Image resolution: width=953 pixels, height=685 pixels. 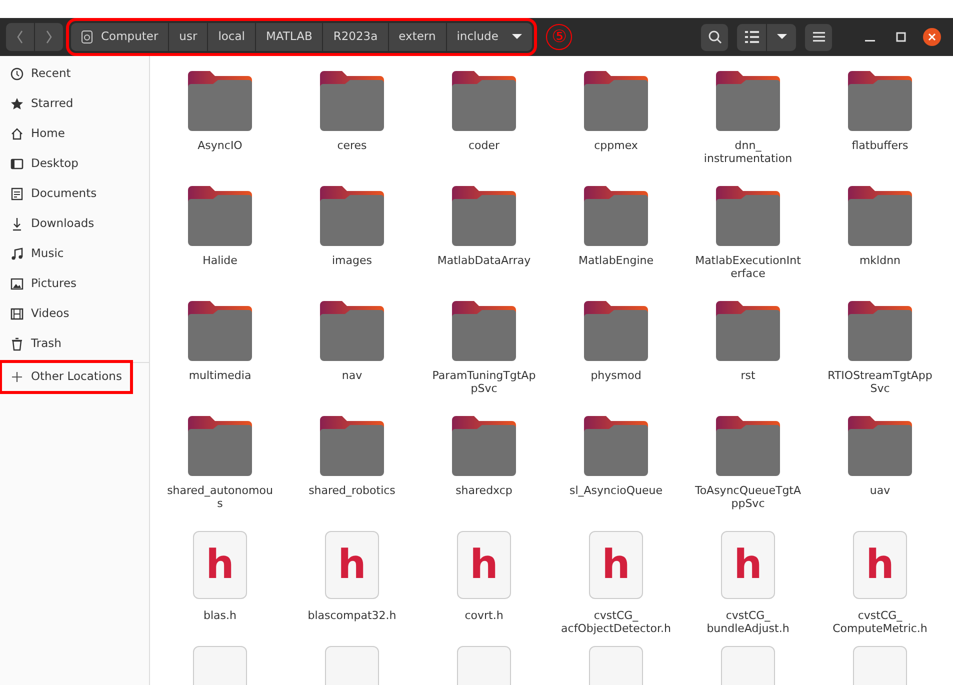 I want to click on header-file-item: h cvstCG_ ComputeMetric.h, so click(x=880, y=586).